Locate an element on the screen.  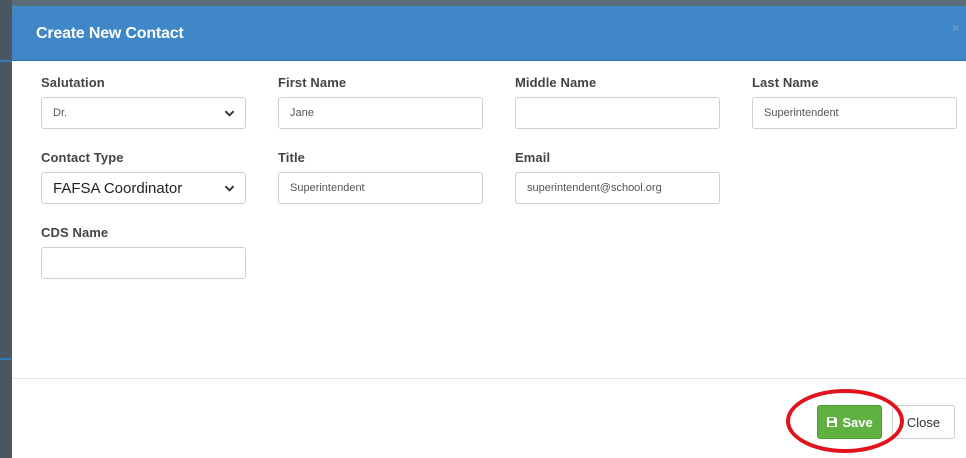
contact-type-value: FAFSA Coordinator is located at coordinates (118, 188).